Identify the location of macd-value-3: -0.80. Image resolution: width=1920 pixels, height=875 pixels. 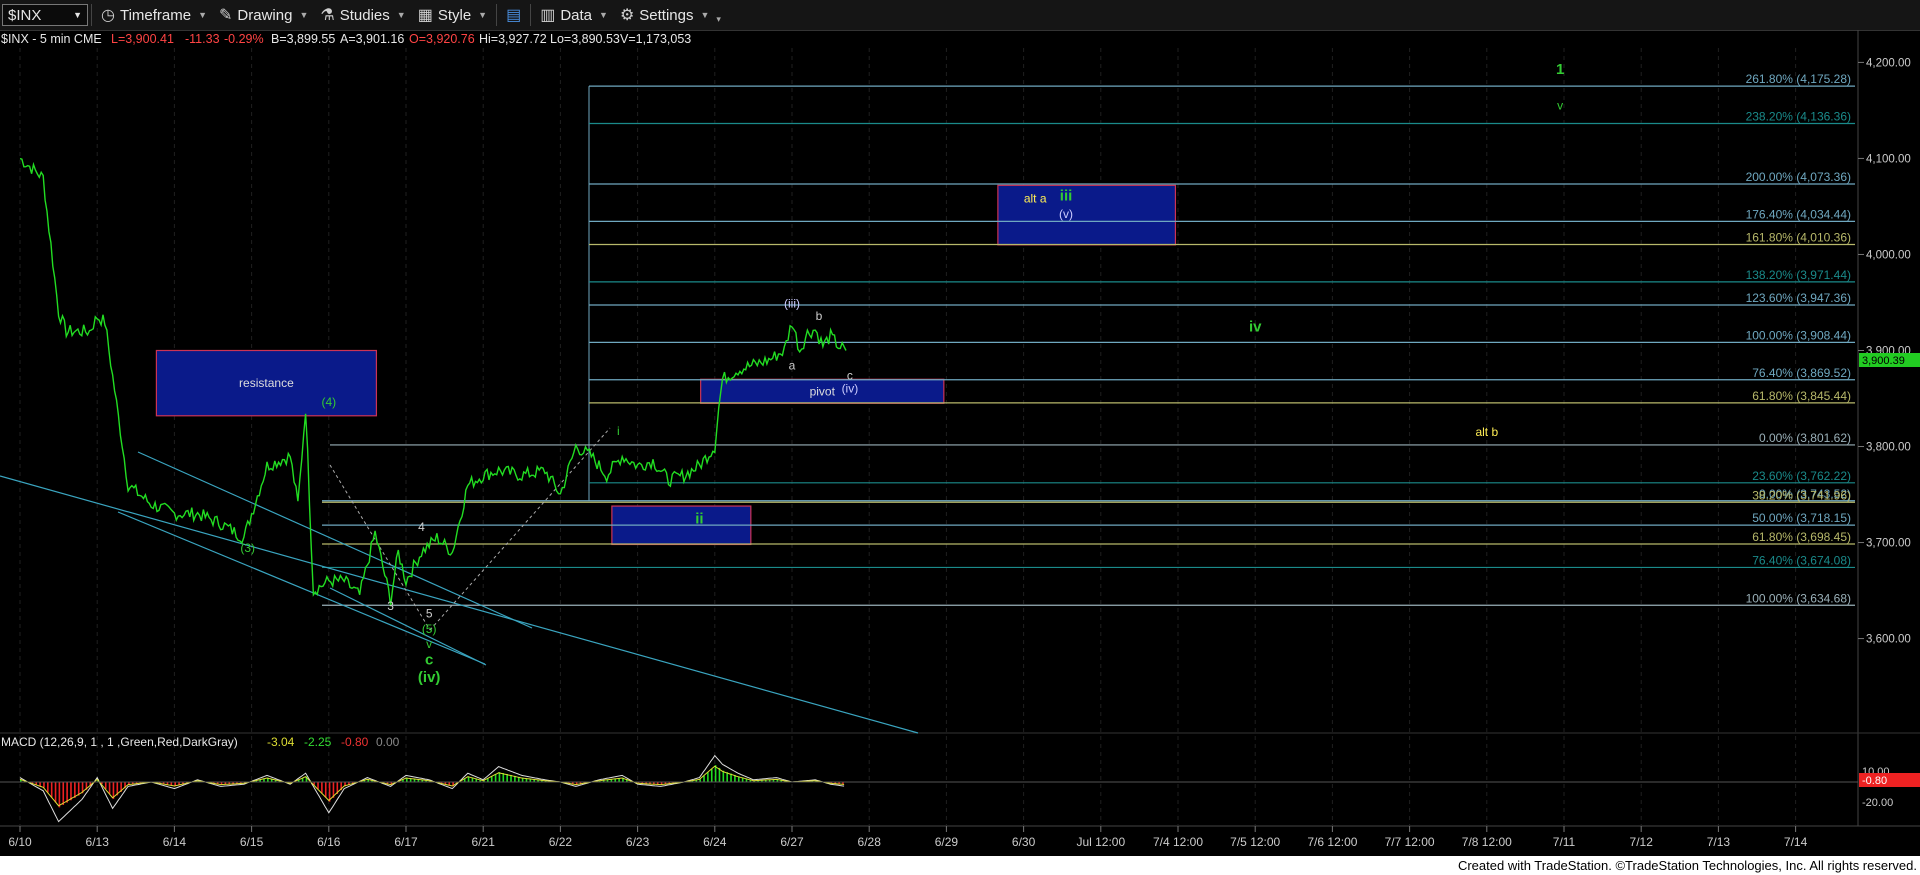
(355, 742).